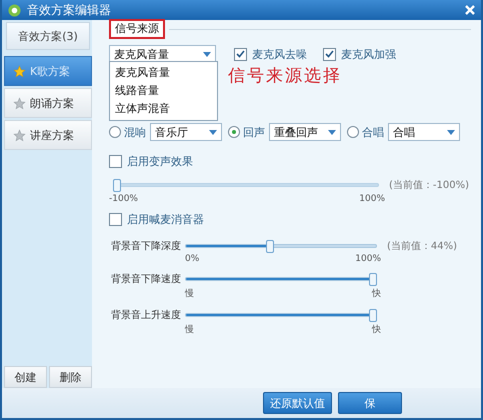 Image resolution: width=483 pixels, height=420 pixels. What do you see at coordinates (470, 10) in the screenshot?
I see `close-icon` at bounding box center [470, 10].